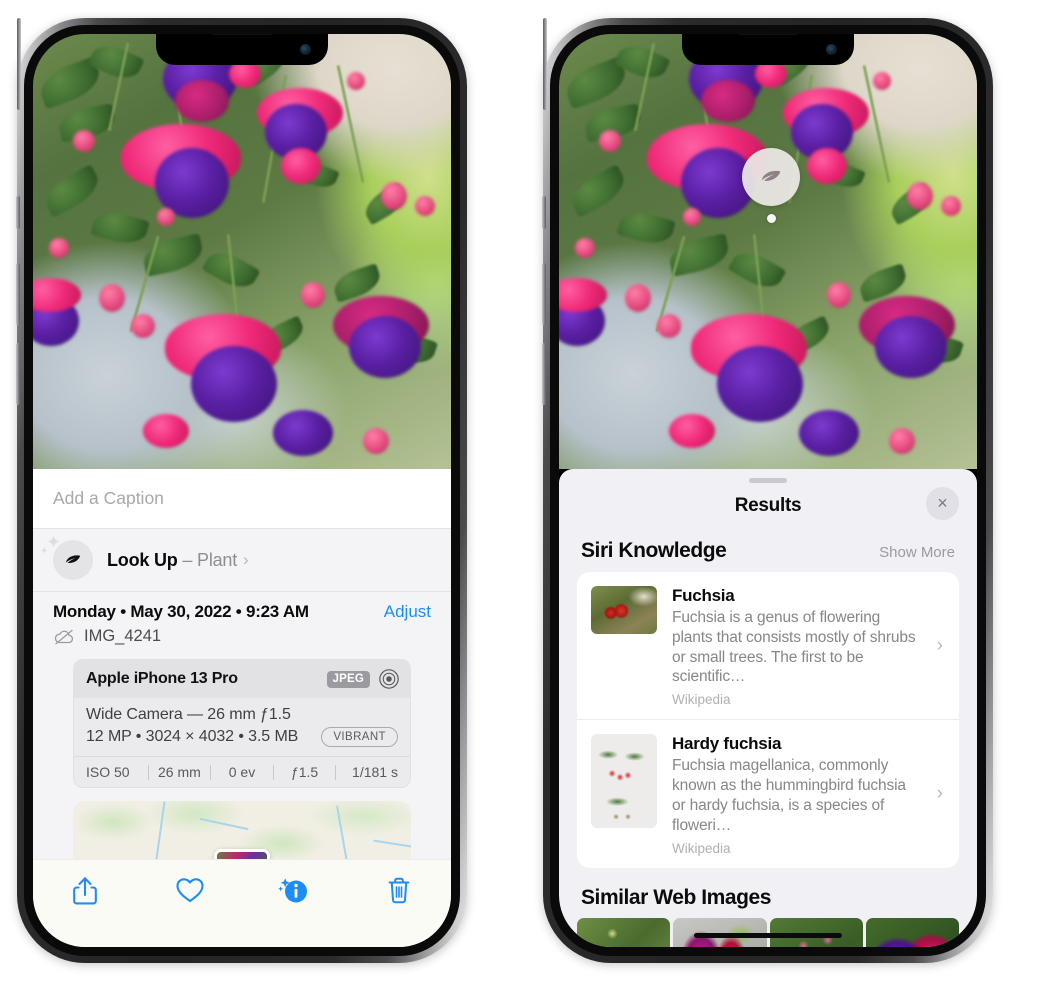 The width and height of the screenshot is (1055, 985). I want to click on favorite-button, so click(190, 892).